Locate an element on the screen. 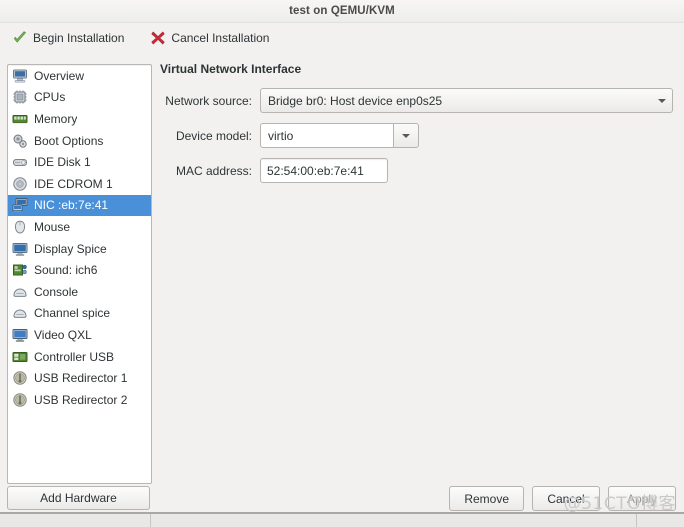 Image resolution: width=684 pixels, height=527 pixels. hardware-list-item-label: CPUs is located at coordinates (50, 97).